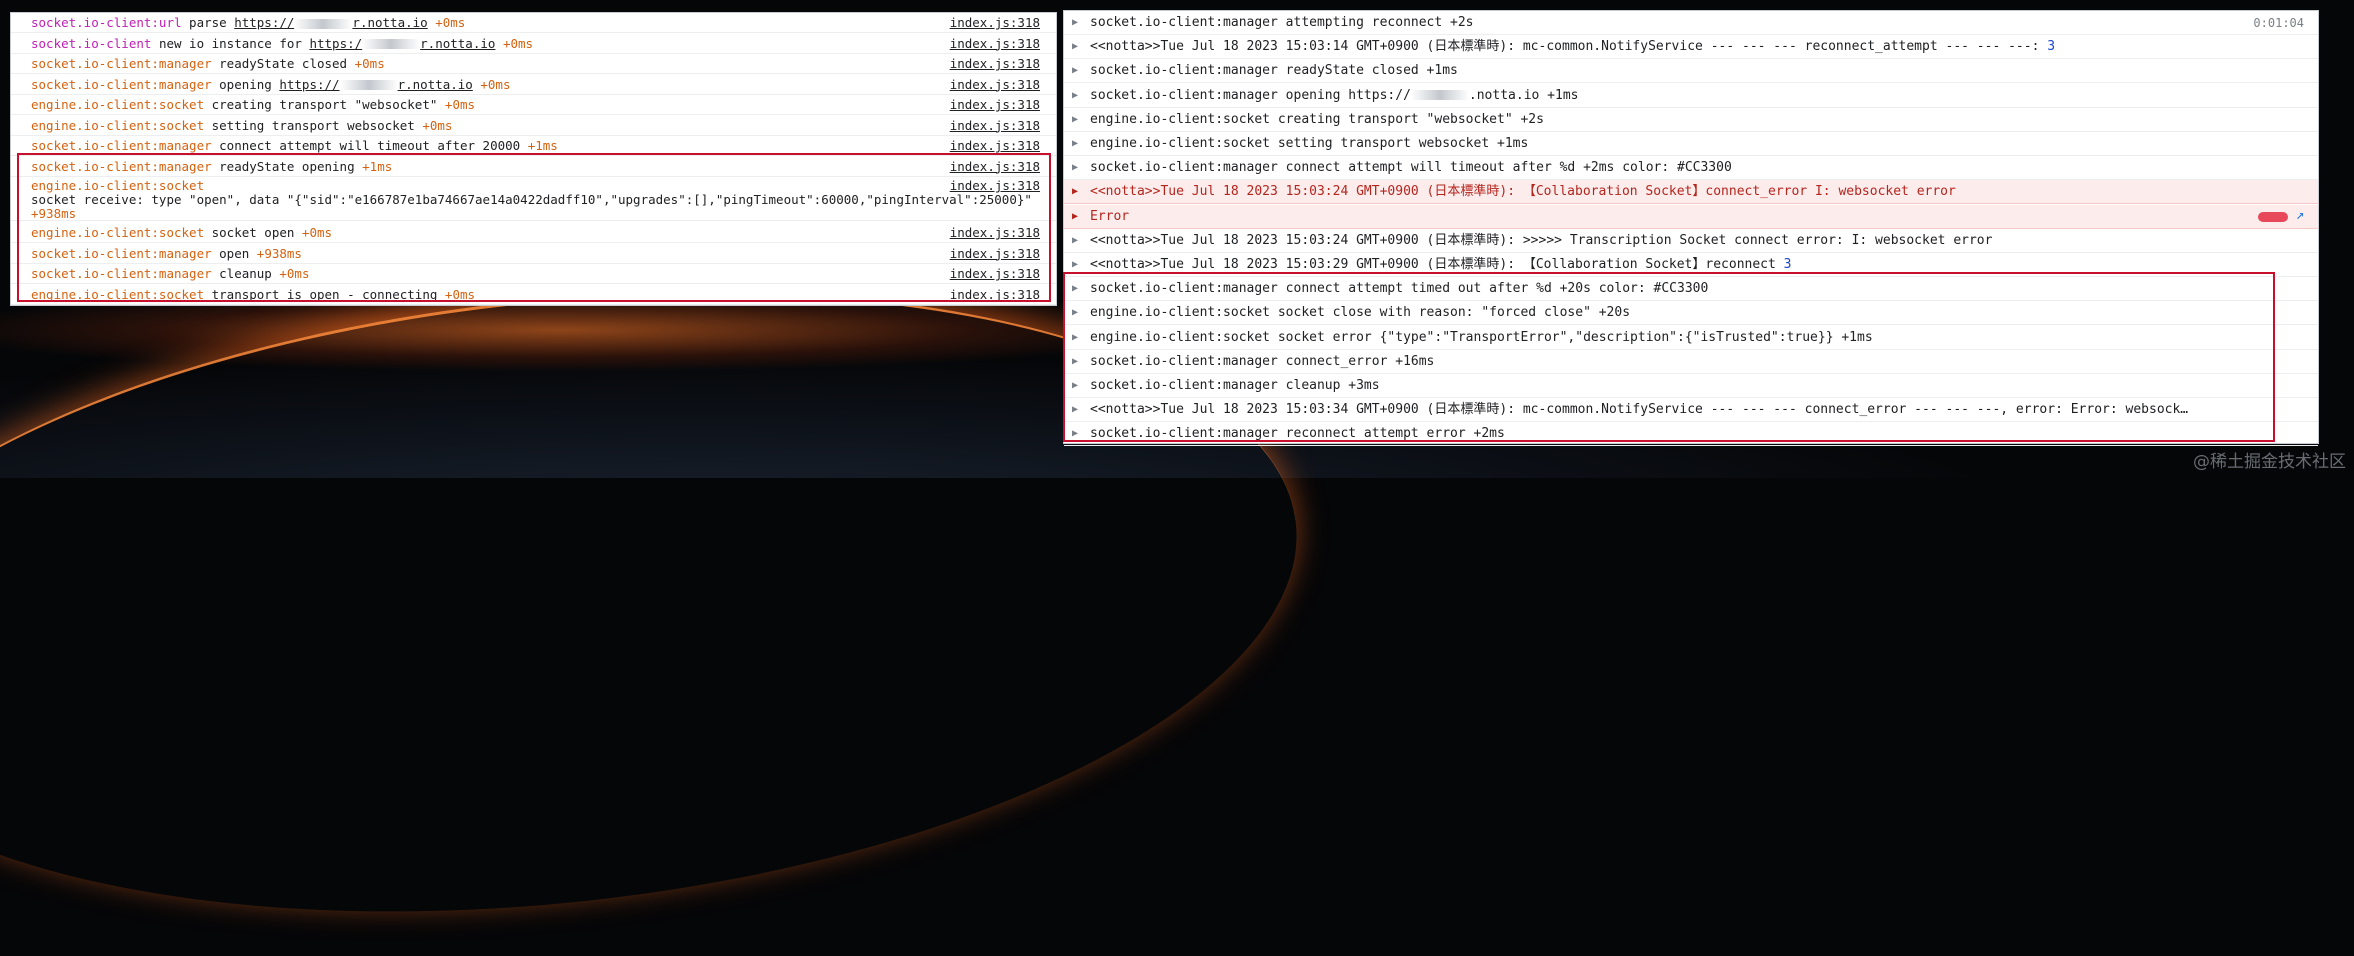  I want to click on log-message-tail: .notta.io +1ms, so click(1523, 95).